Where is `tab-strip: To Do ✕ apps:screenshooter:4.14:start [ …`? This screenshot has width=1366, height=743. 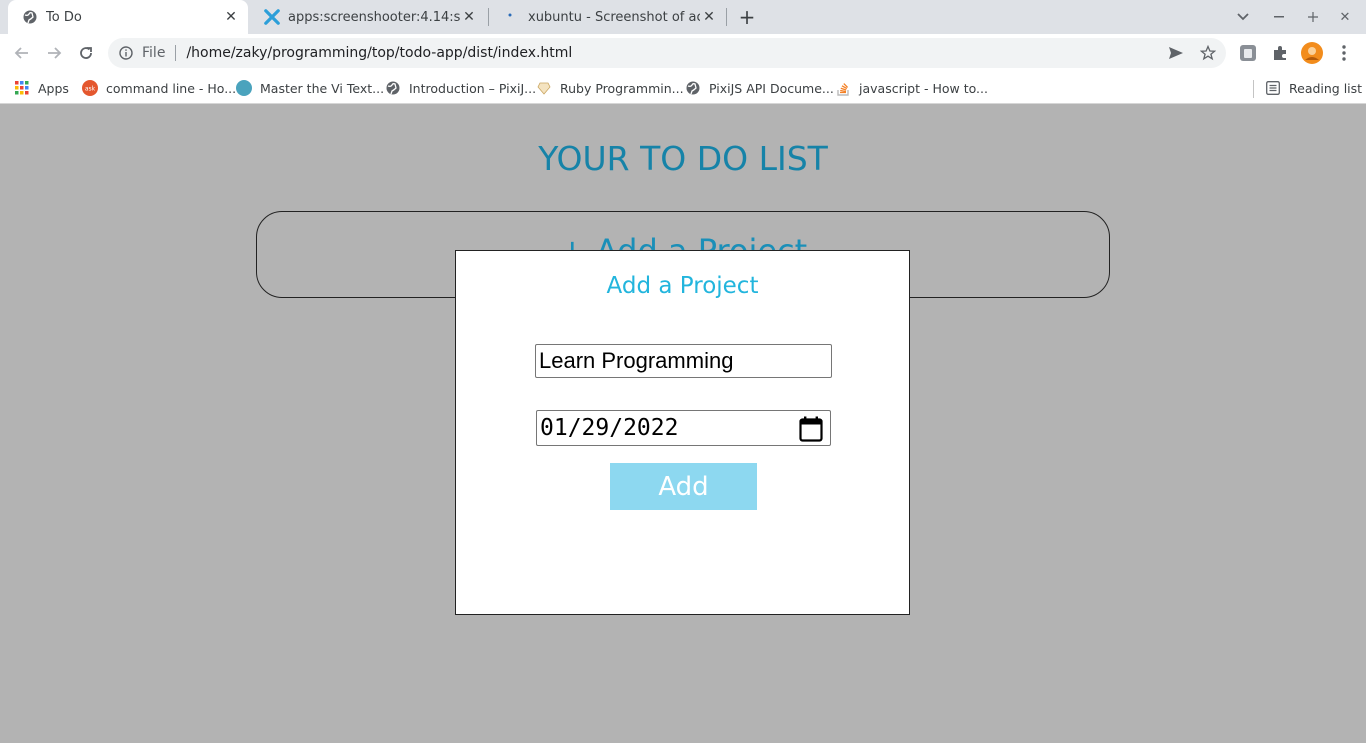 tab-strip: To Do ✕ apps:screenshooter:4.14:start [ … is located at coordinates (683, 17).